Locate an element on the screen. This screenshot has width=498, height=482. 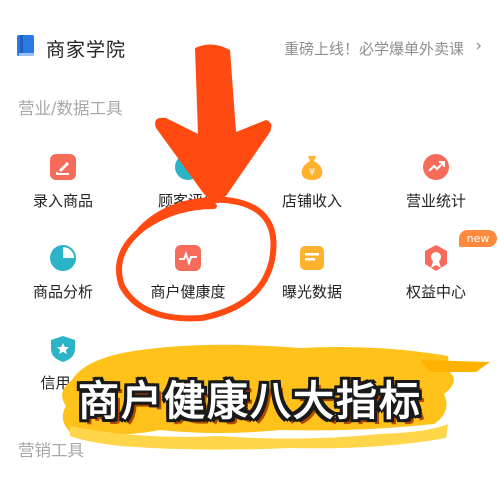
book-icon is located at coordinates (25, 45).